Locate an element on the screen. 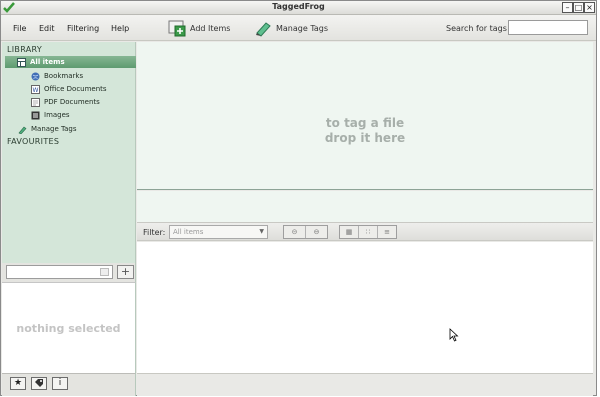  filter-label: Filter: is located at coordinates (154, 232).